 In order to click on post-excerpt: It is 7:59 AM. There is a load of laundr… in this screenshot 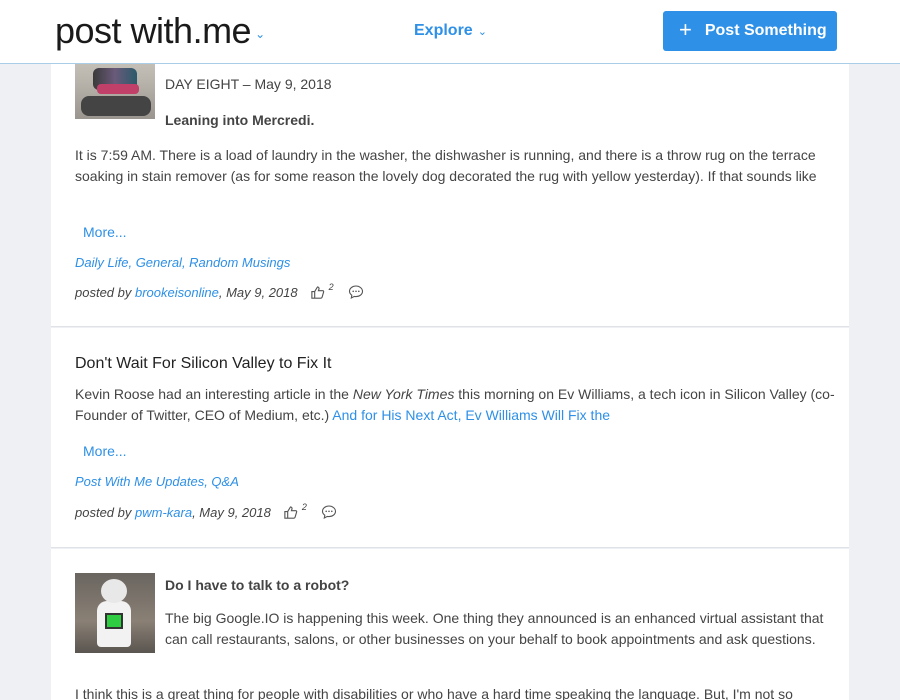, I will do `click(446, 165)`.